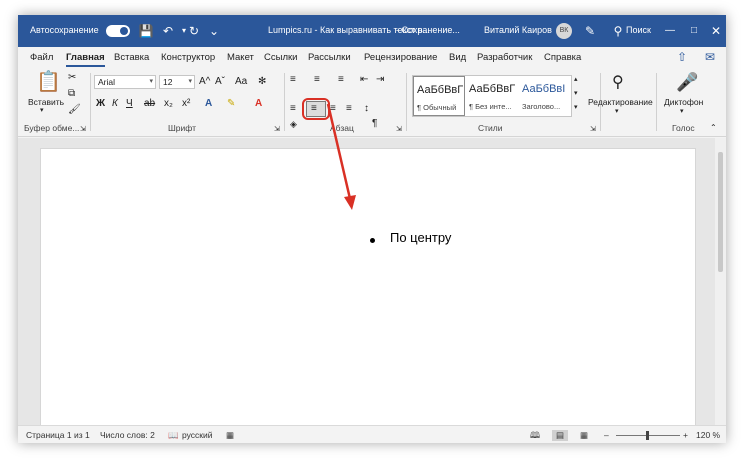 The width and height of the screenshot is (750, 464). Describe the element at coordinates (129, 104) in the screenshot. I see `underline-button: Ч` at that location.